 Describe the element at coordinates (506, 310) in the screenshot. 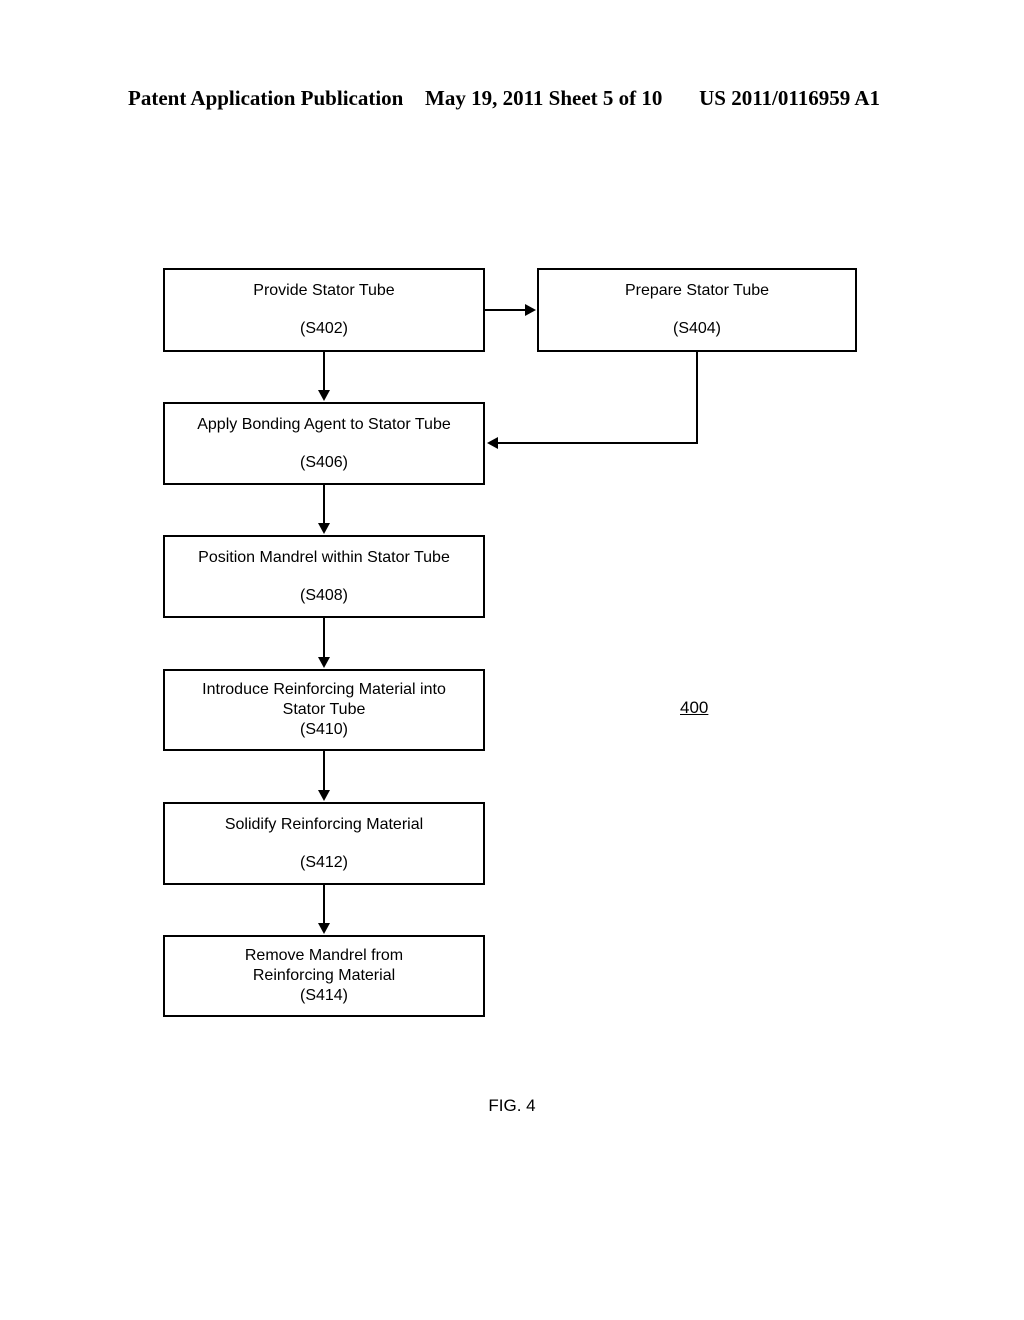

I see `connector-s402-to-s404` at that location.